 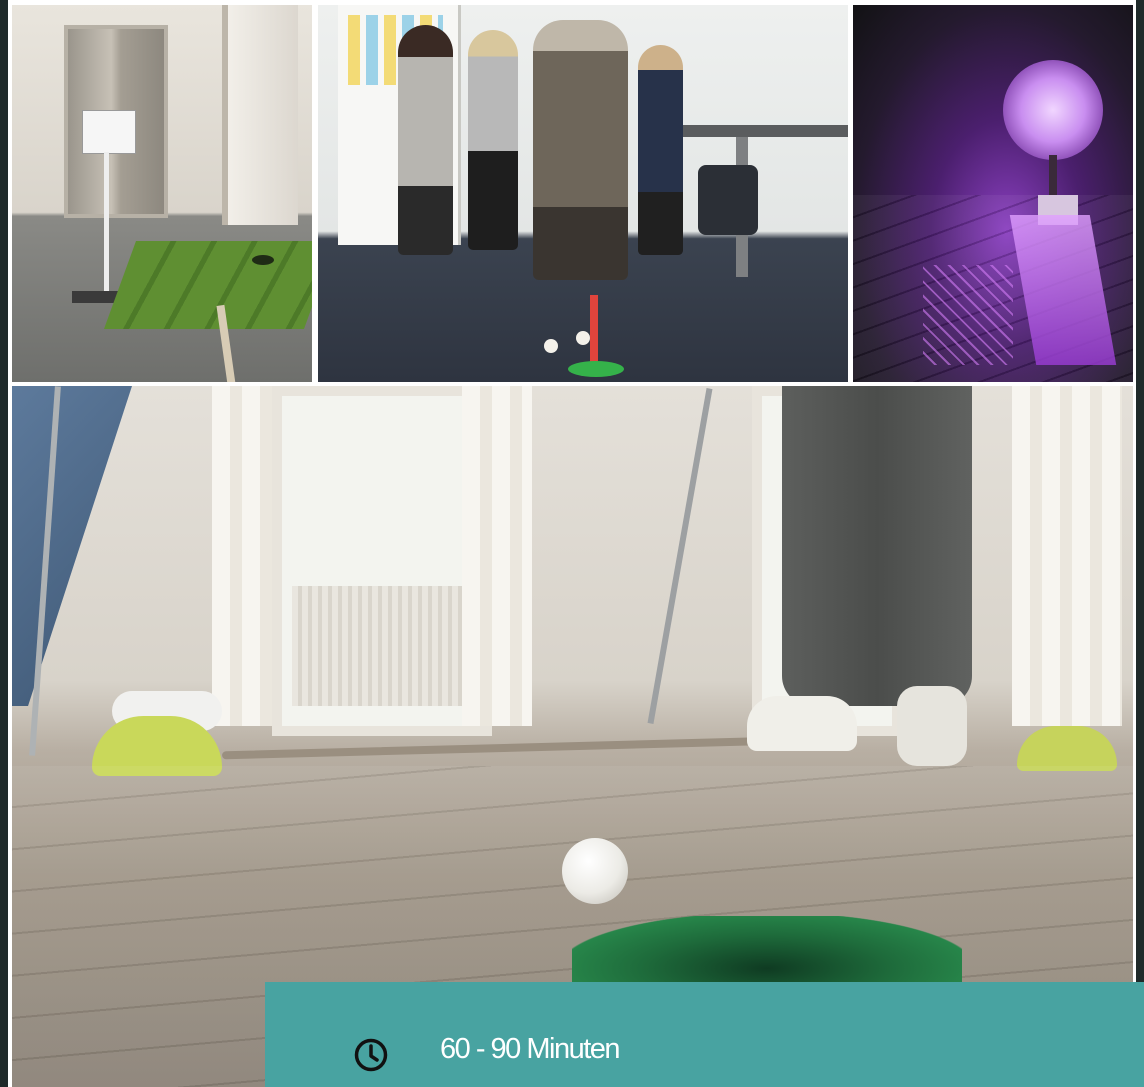 What do you see at coordinates (371, 1055) in the screenshot?
I see `clock-icon` at bounding box center [371, 1055].